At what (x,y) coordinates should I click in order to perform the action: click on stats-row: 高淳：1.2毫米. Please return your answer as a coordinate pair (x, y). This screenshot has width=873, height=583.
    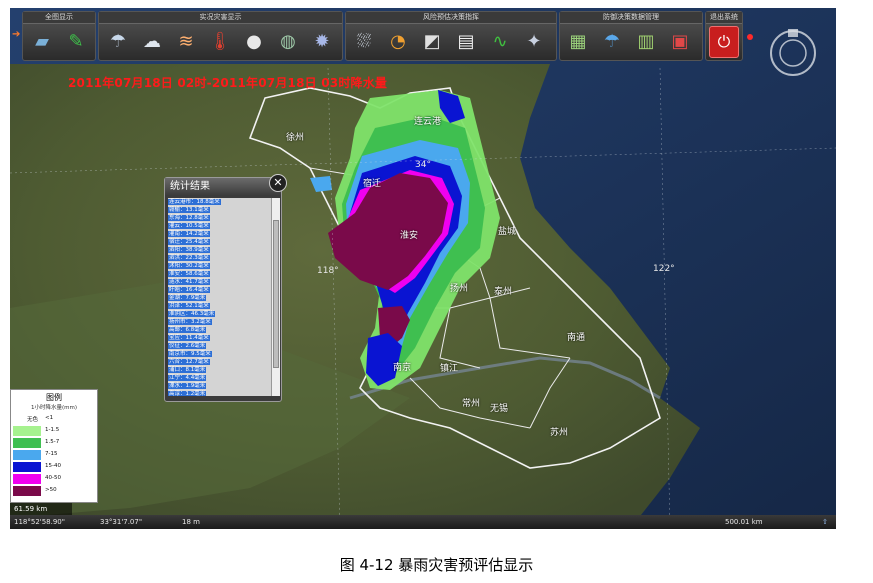
    Looking at the image, I should click on (219, 393).